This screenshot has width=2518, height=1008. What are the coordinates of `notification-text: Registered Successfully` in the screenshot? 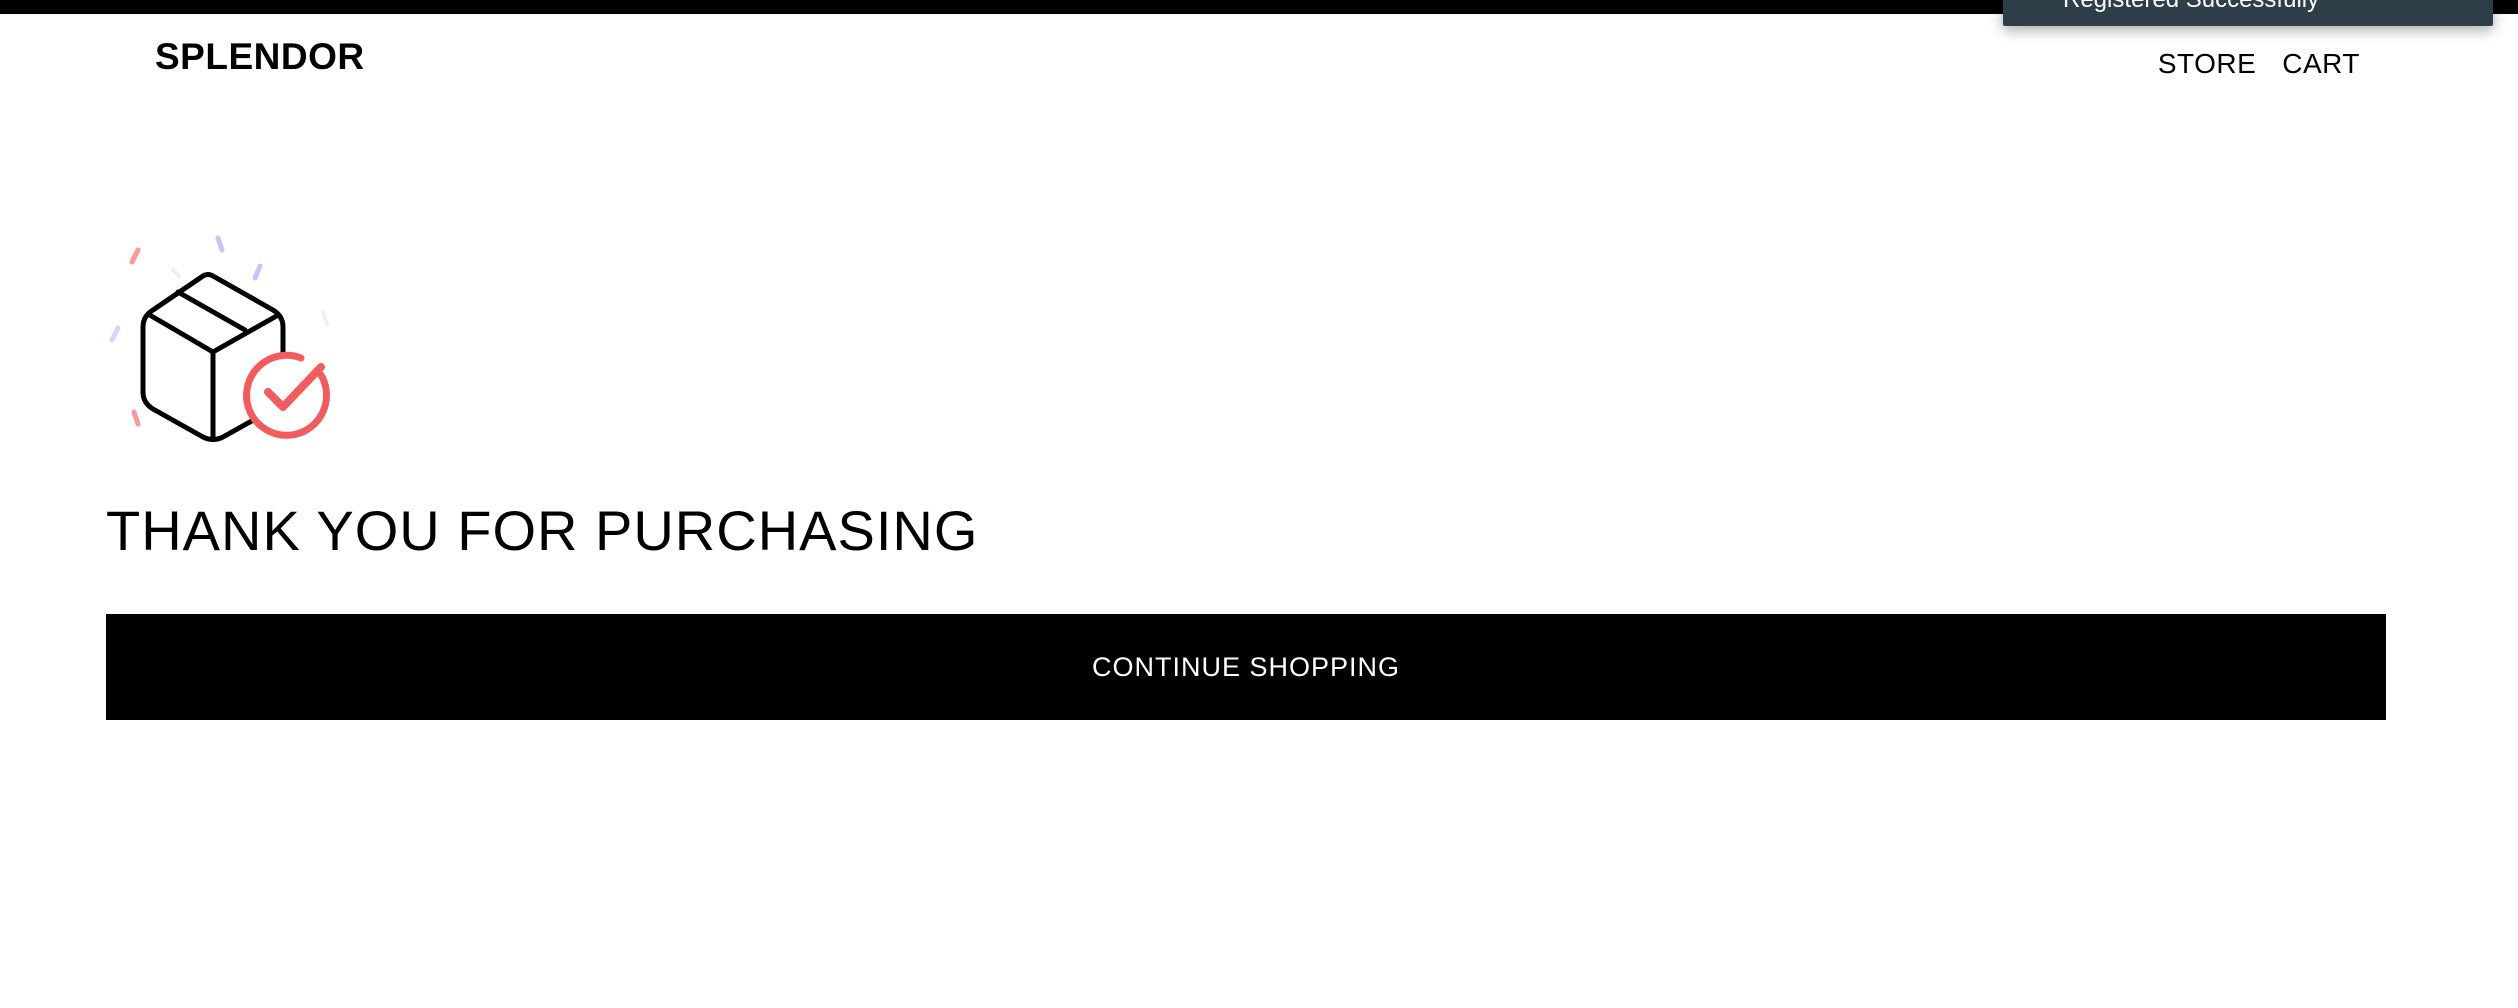 It's located at (2191, 7).